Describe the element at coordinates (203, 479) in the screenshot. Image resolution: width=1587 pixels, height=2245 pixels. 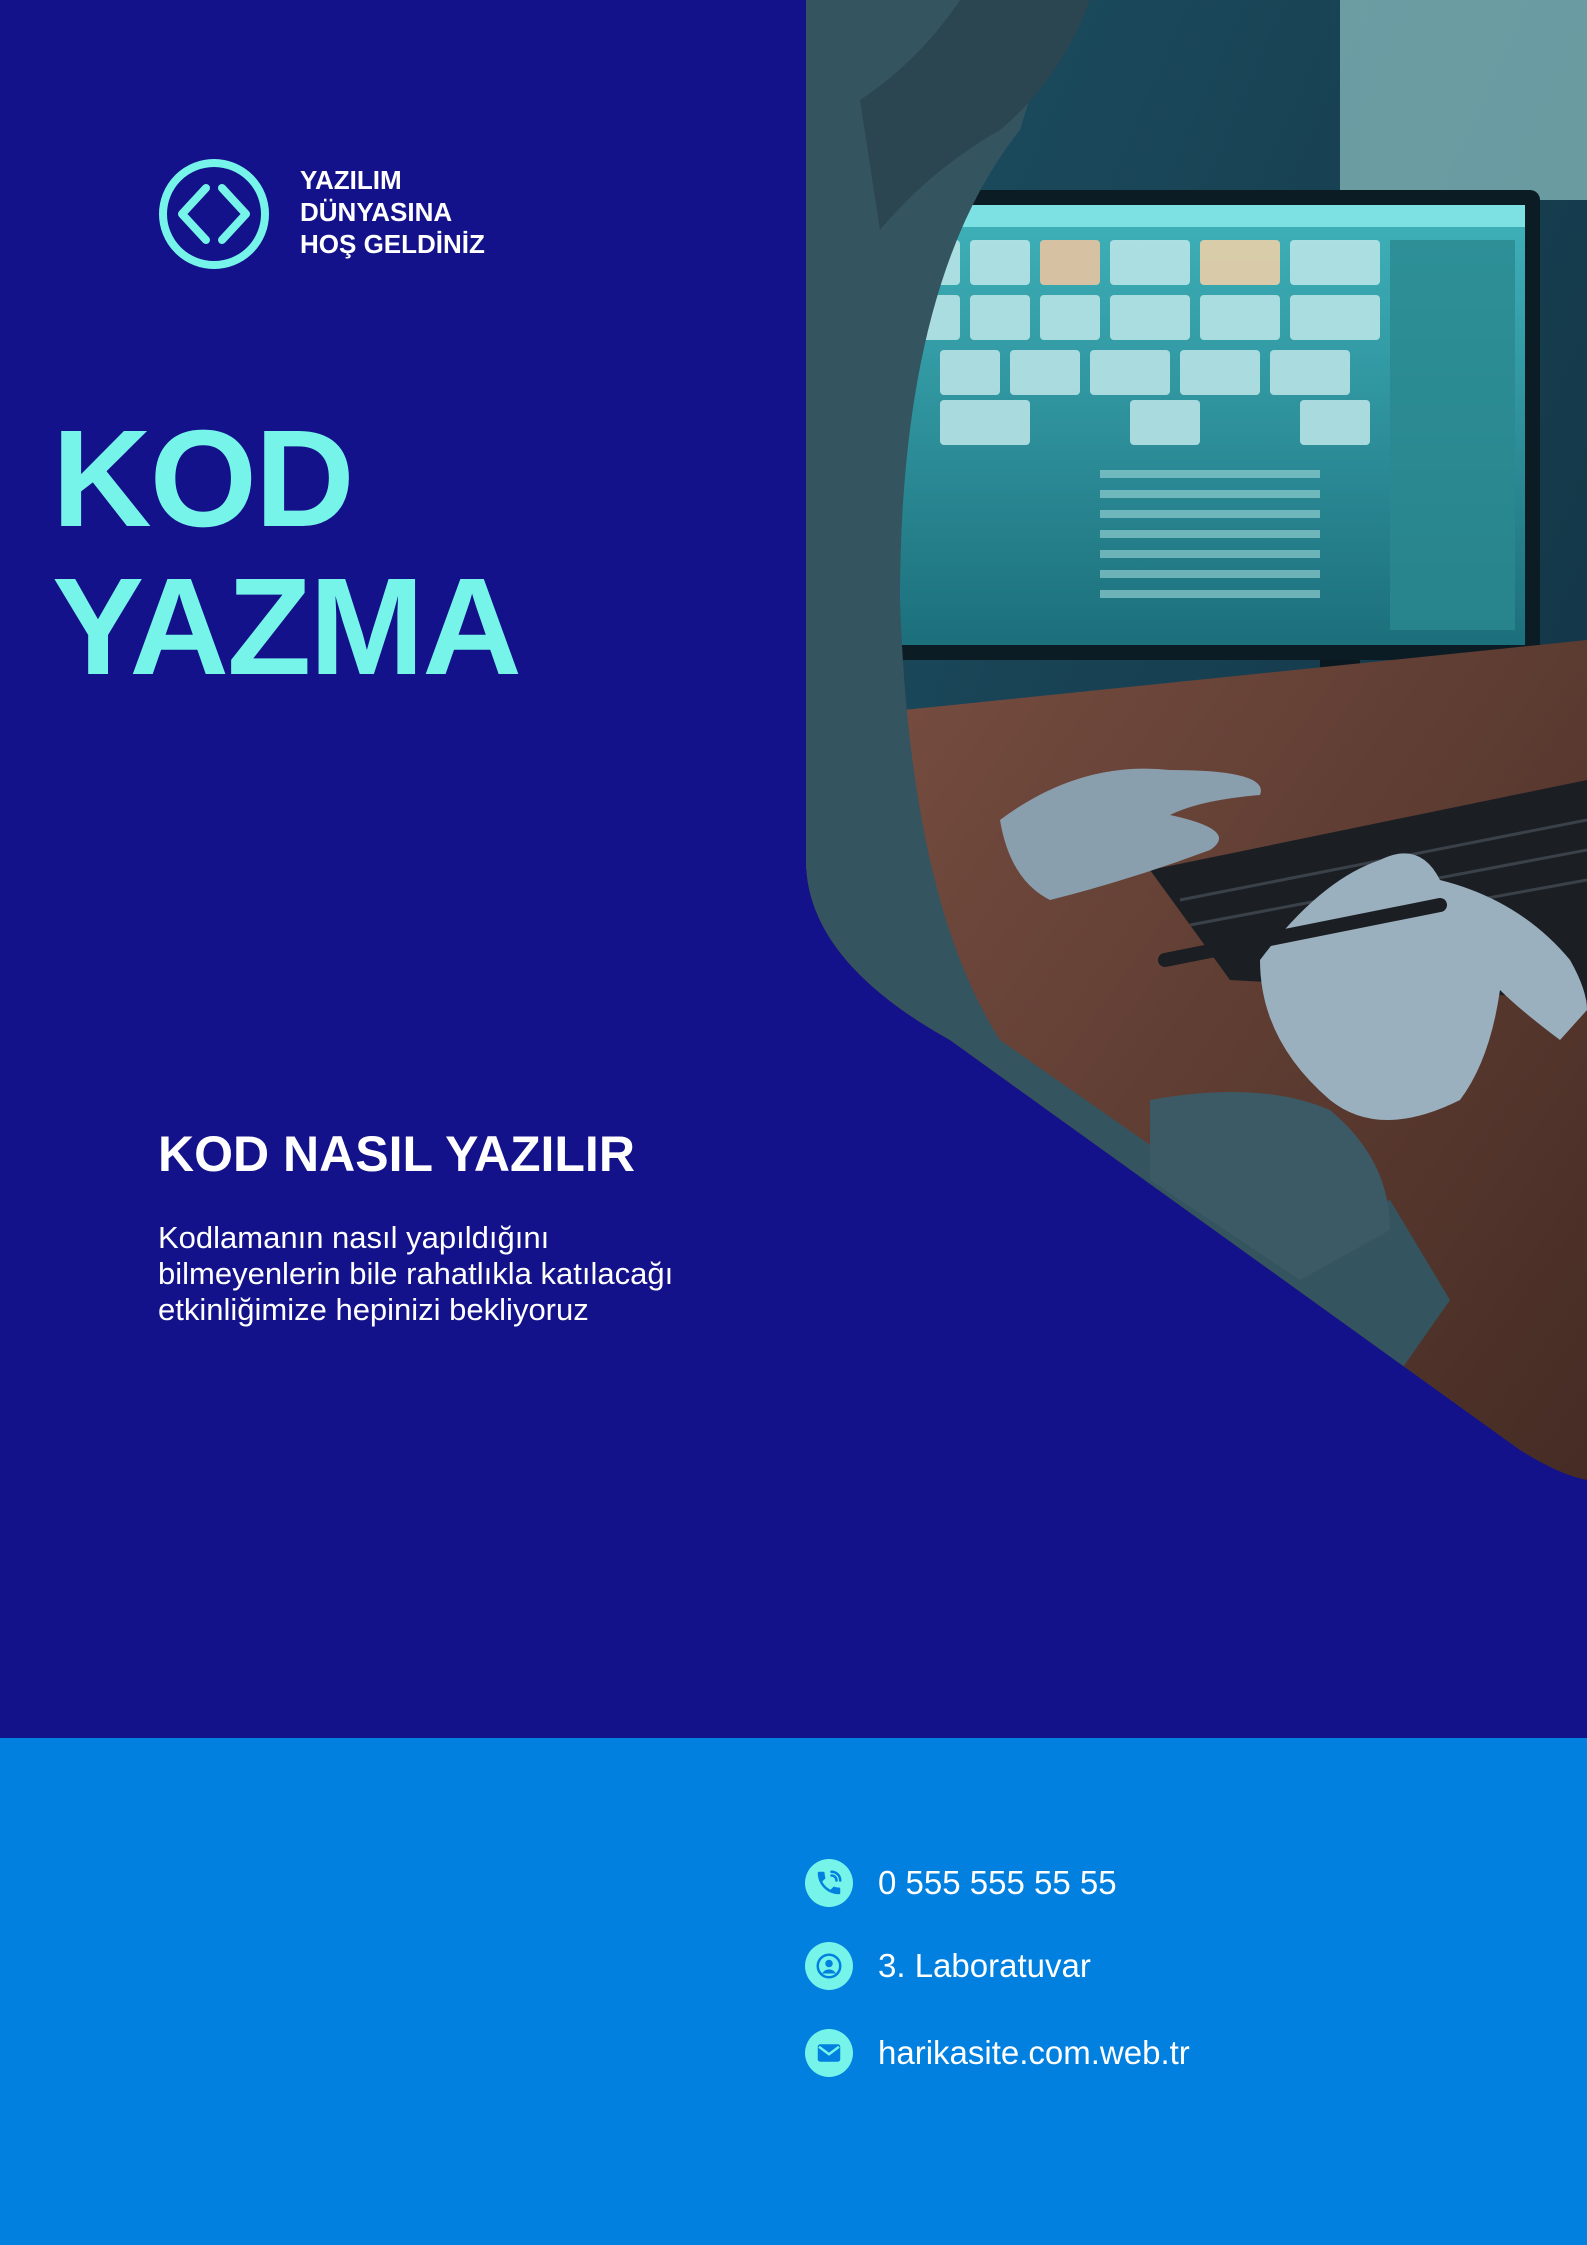
I see `hero-line-1: KOD` at that location.